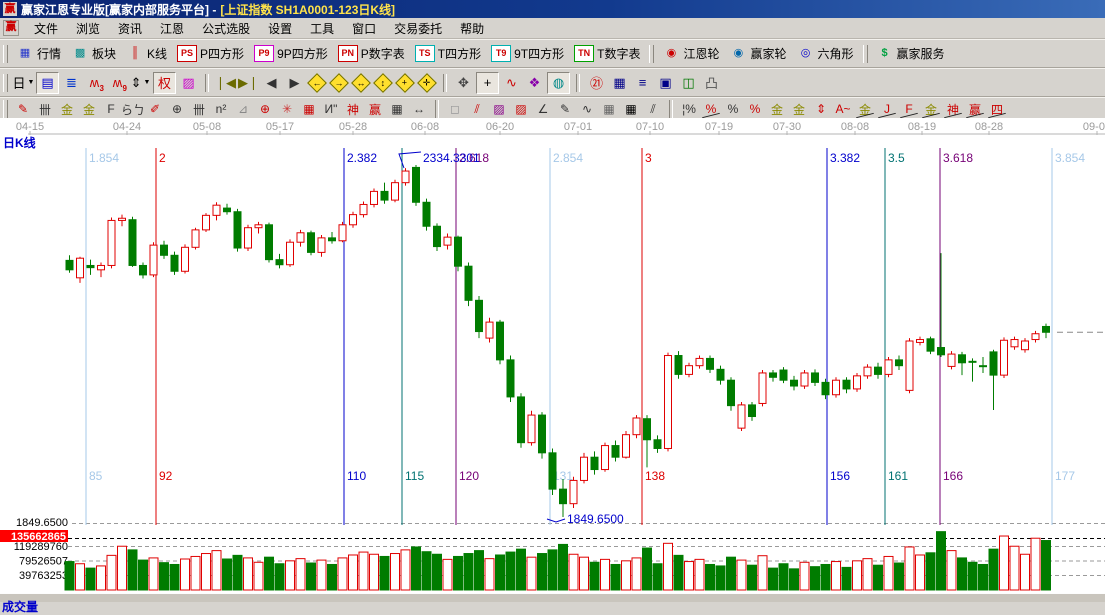 Image resolution: width=1105 pixels, height=615 pixels. I want to click on export-button: ◫, so click(688, 83).